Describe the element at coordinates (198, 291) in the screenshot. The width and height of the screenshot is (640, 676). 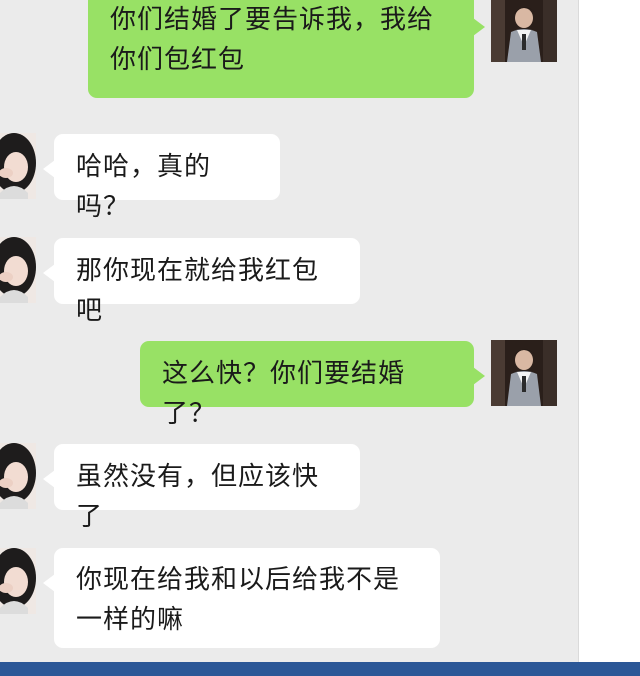
I see `message-text: 那你现在就给我红包吧` at that location.